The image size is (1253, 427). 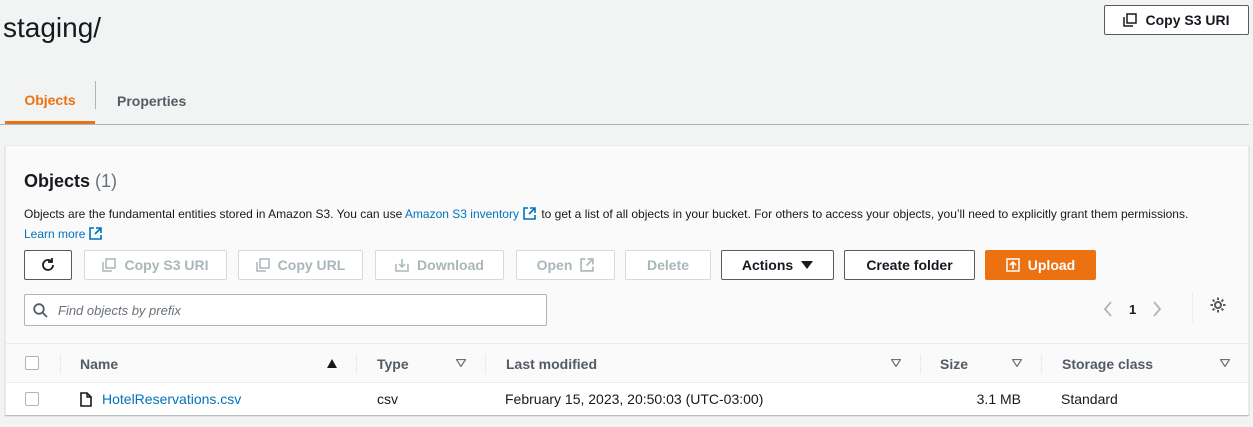 I want to click on type-cell: csv, so click(x=387, y=399).